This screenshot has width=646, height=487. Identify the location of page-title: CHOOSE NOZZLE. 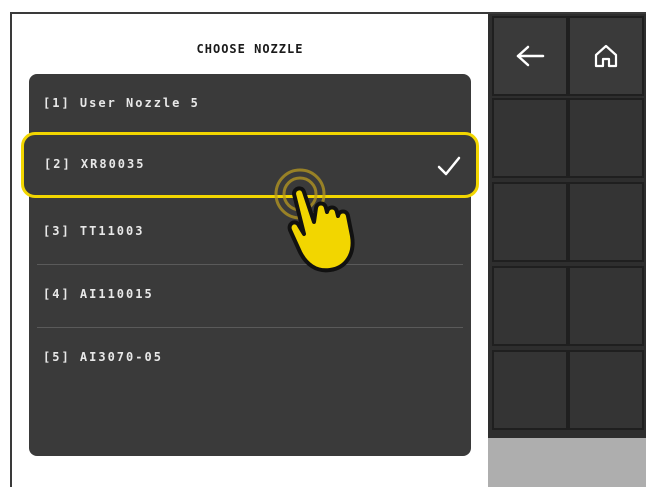
(250, 49).